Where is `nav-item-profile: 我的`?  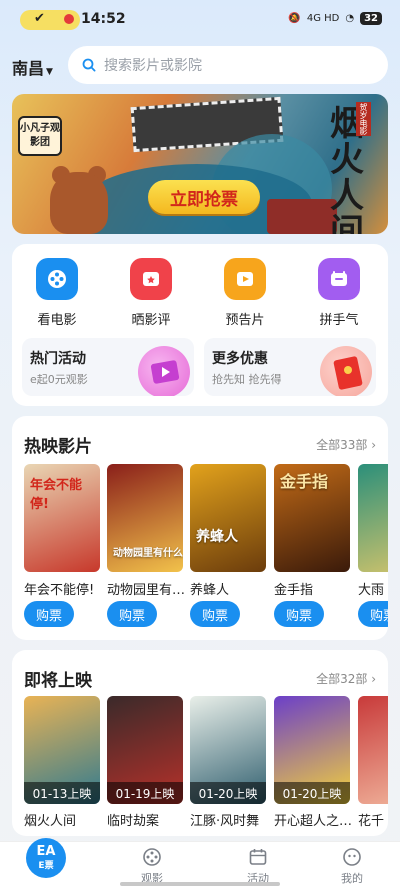
nav-item-profile: 我的 is located at coordinates (352, 866).